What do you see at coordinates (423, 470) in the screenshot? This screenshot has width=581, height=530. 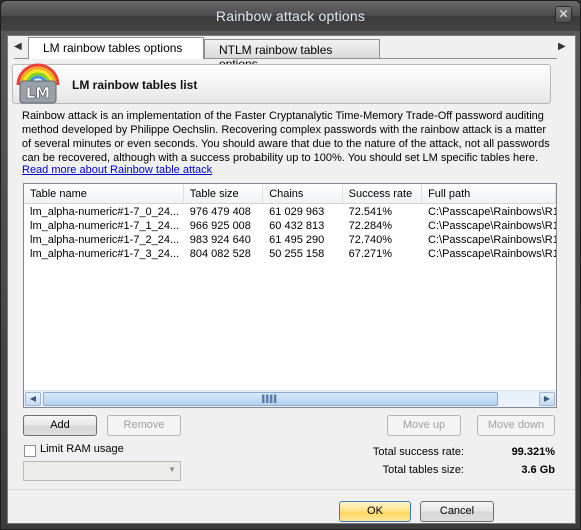 I see `total-tables-size-label: Total tables size:` at bounding box center [423, 470].